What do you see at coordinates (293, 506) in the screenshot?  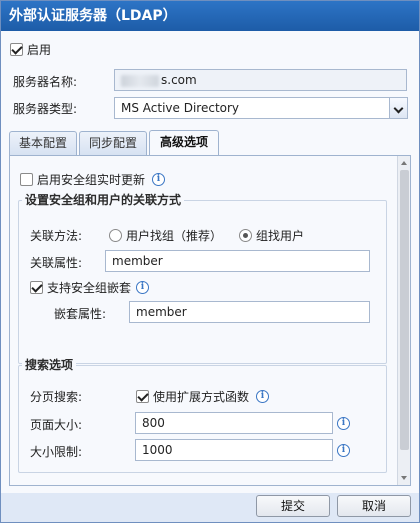 I see `submit-button: 提交` at bounding box center [293, 506].